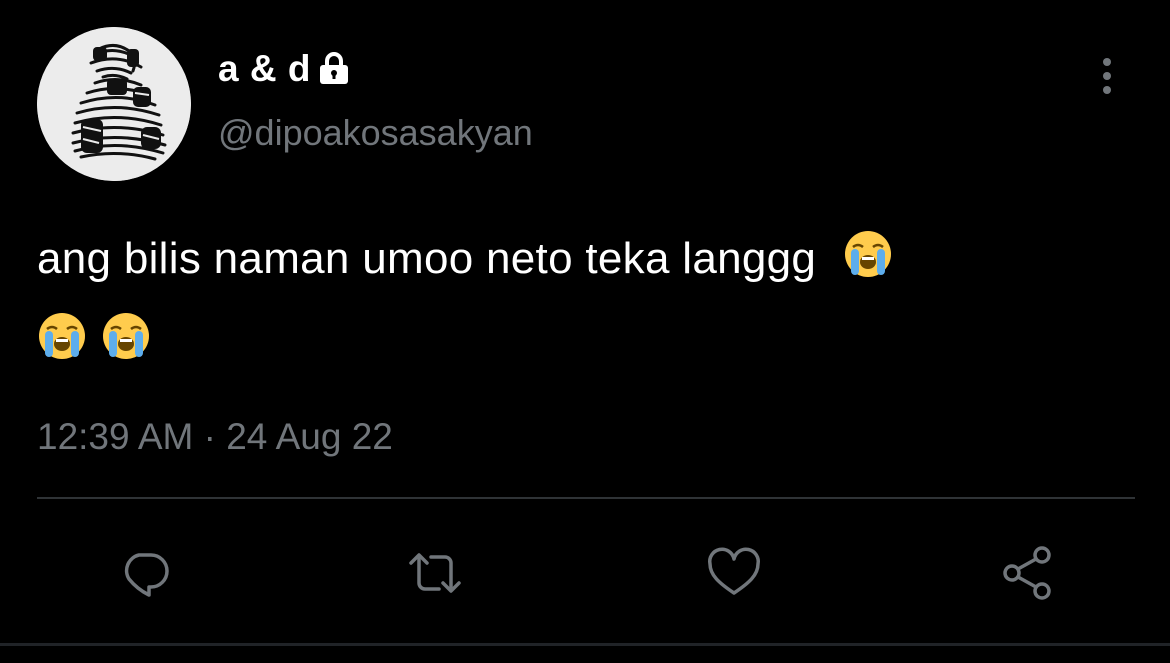 The height and width of the screenshot is (663, 1170). Describe the element at coordinates (215, 437) in the screenshot. I see `tweet-timestamp: 12:39 AM · 24 Aug 22` at that location.